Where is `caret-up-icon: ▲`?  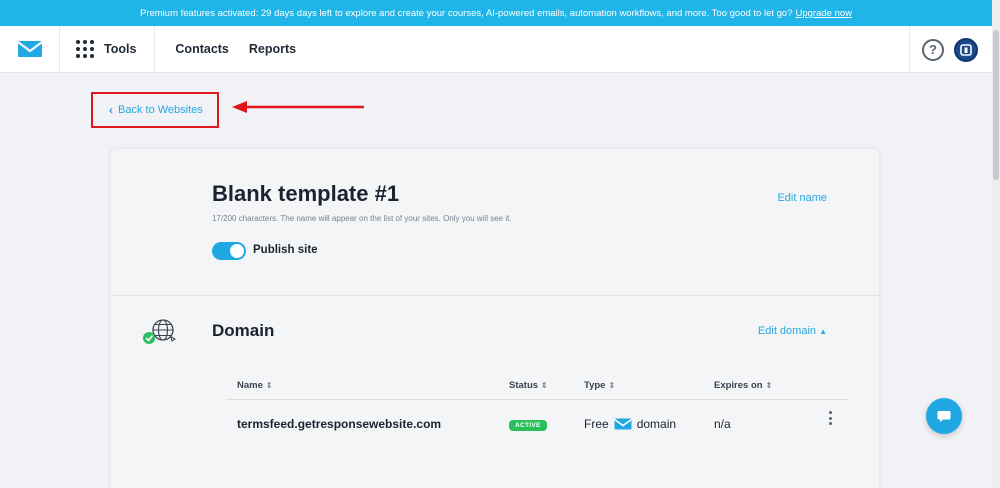 caret-up-icon: ▲ is located at coordinates (823, 331).